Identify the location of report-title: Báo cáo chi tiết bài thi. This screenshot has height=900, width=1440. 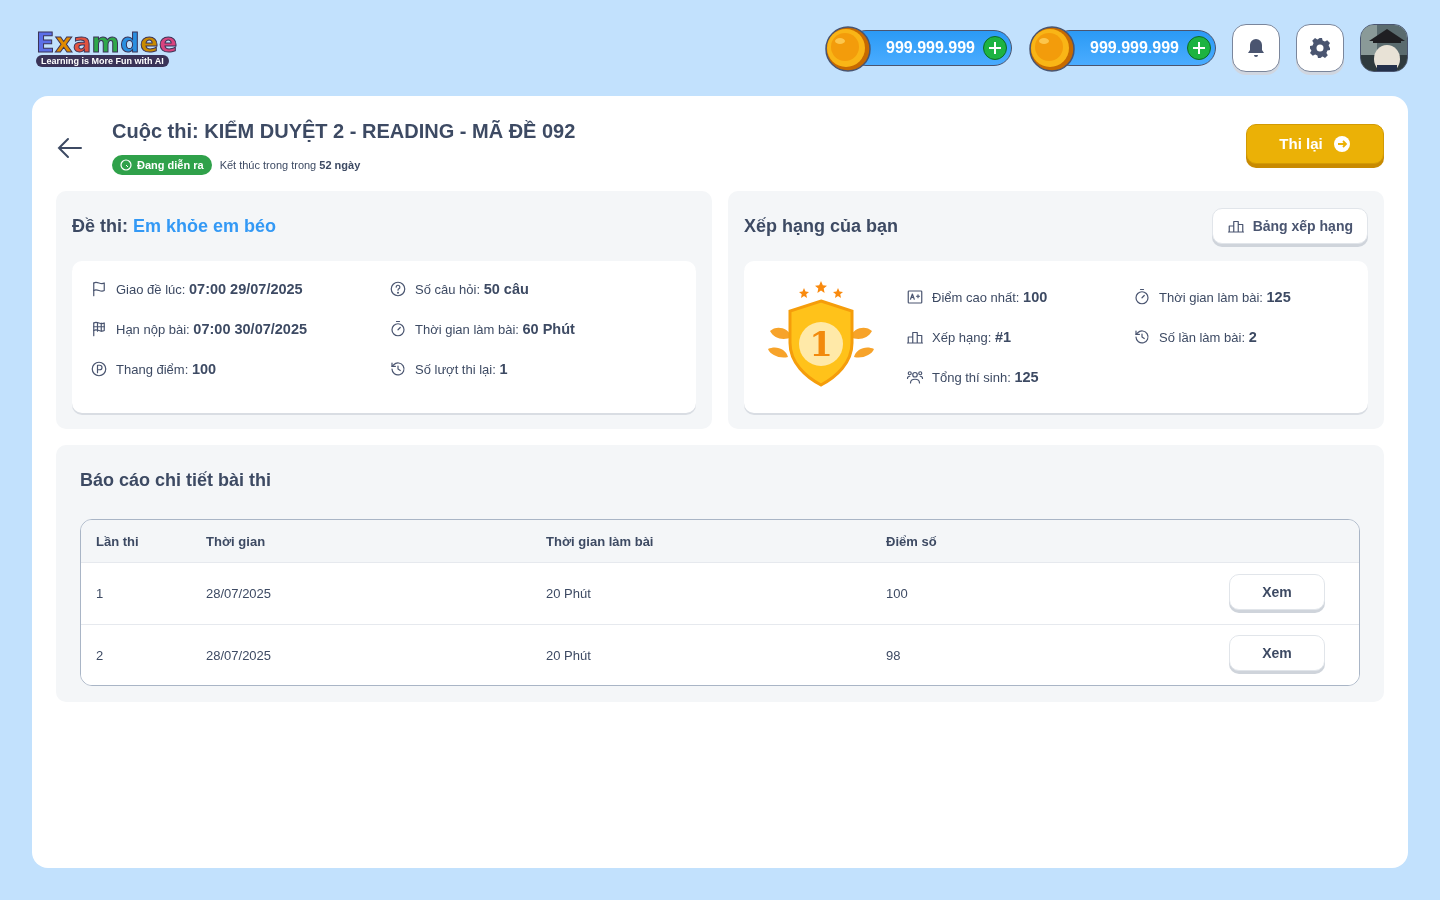
(176, 480).